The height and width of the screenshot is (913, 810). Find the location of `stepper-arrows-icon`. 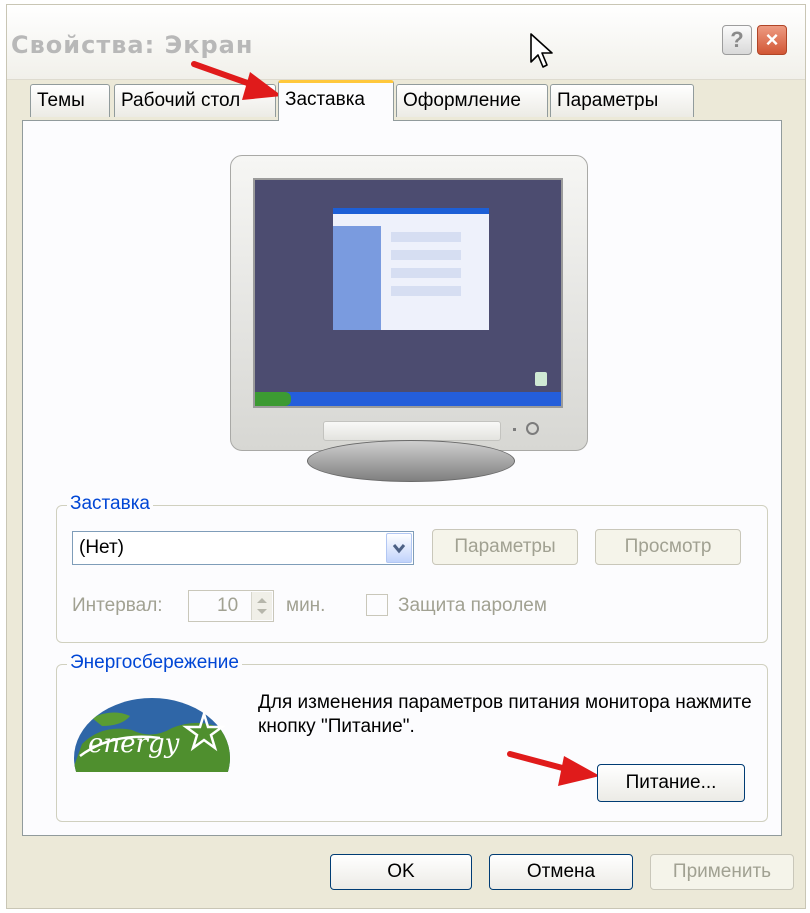

stepper-arrows-icon is located at coordinates (261, 606).